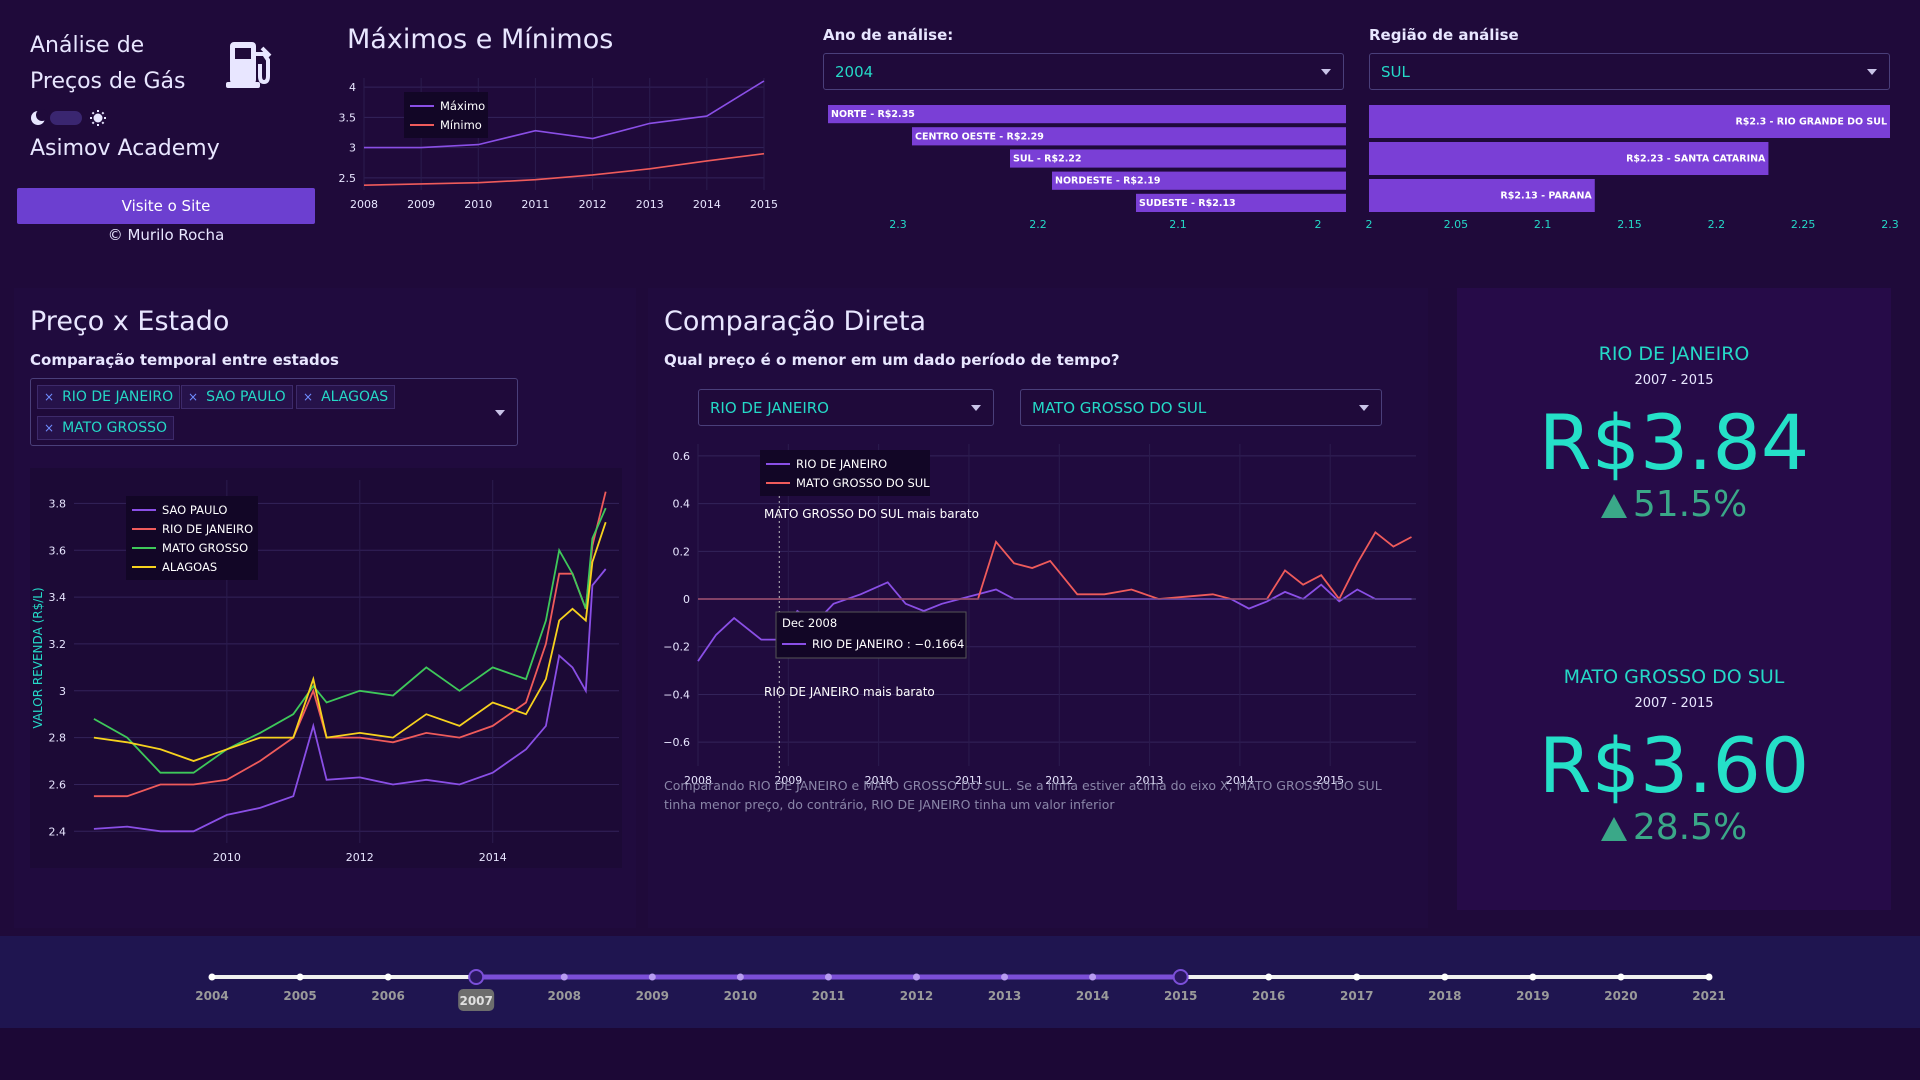 This screenshot has width=1920, height=1080. Describe the element at coordinates (1629, 71) in the screenshot. I see `regiao-dropdown: SUL` at that location.